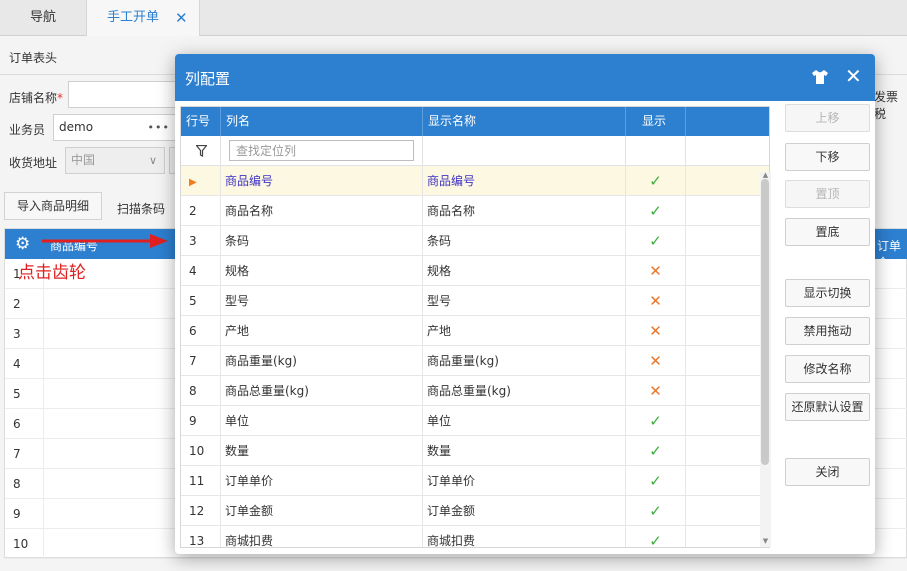 The width and height of the screenshot is (907, 571). I want to click on column-name-cell: 单位, so click(322, 421).